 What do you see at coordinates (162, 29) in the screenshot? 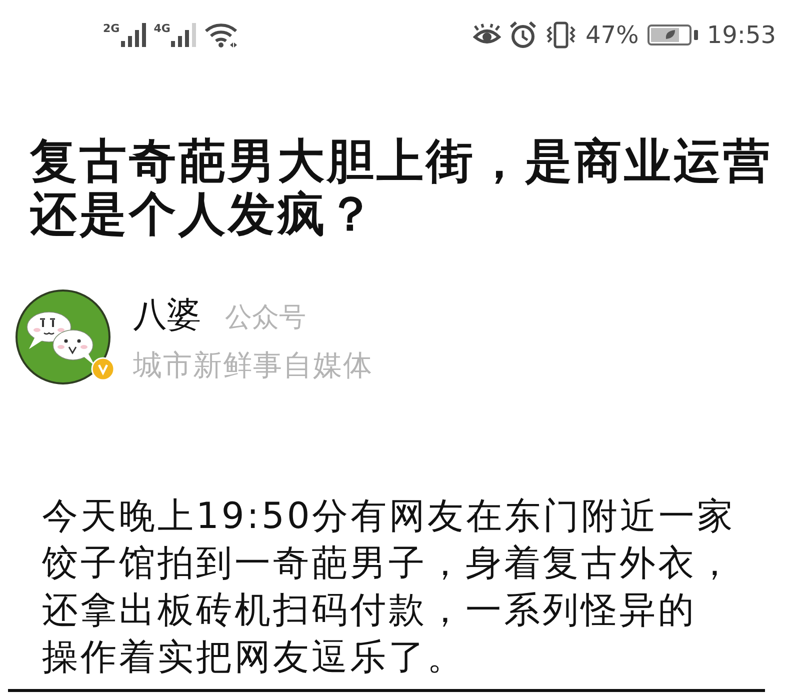
I see `network-type-label: 4G` at bounding box center [162, 29].